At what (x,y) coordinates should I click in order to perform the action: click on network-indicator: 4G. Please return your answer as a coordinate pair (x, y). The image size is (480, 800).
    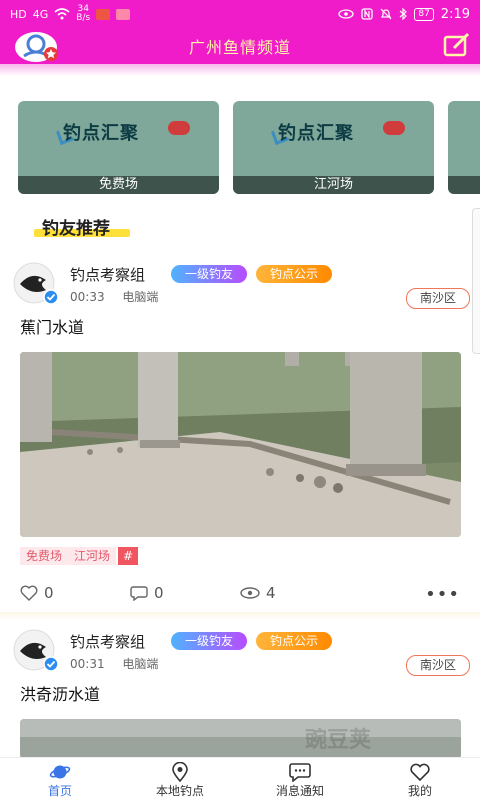
    Looking at the image, I should click on (40, 14).